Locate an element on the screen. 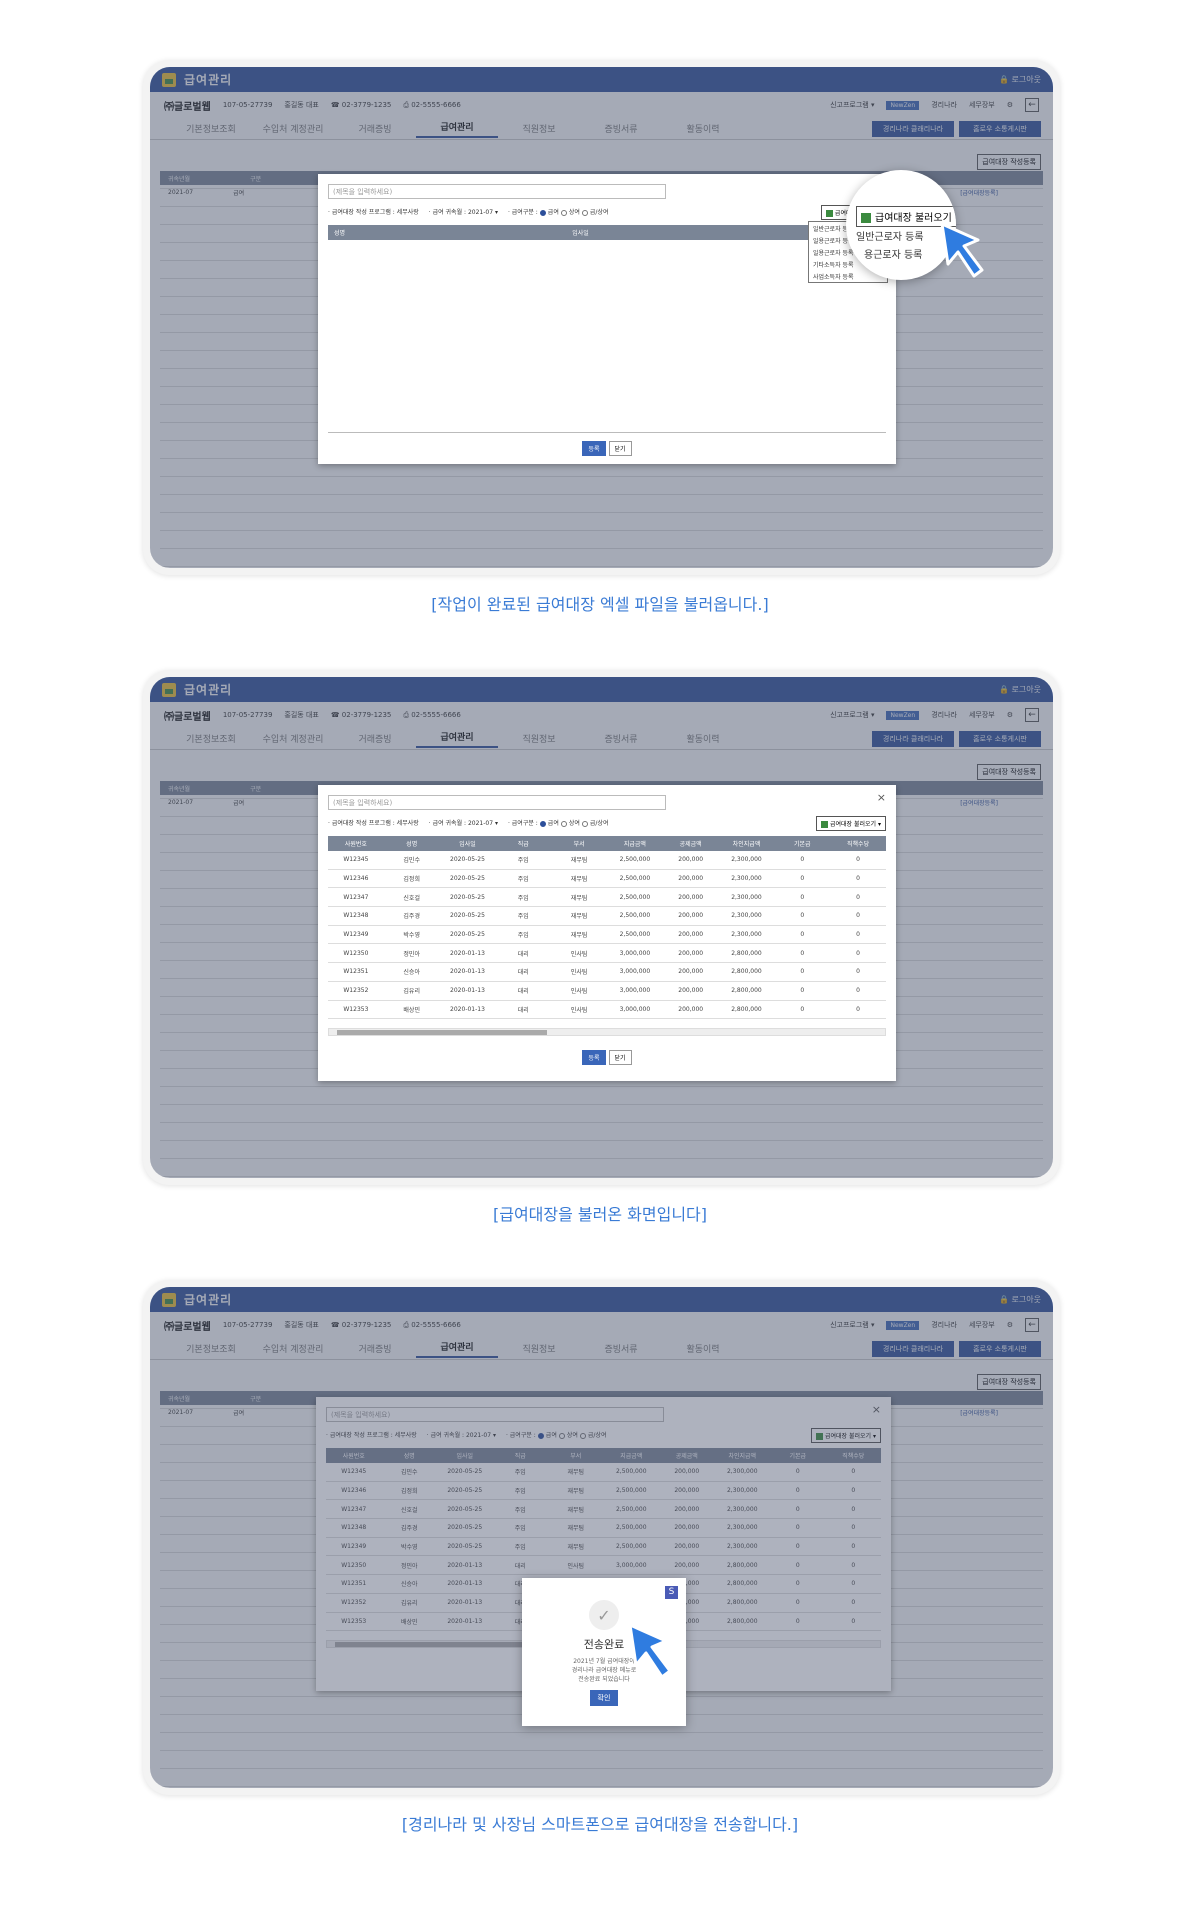 This screenshot has height=1924, width=1200. close-icon: × is located at coordinates (881, 797).